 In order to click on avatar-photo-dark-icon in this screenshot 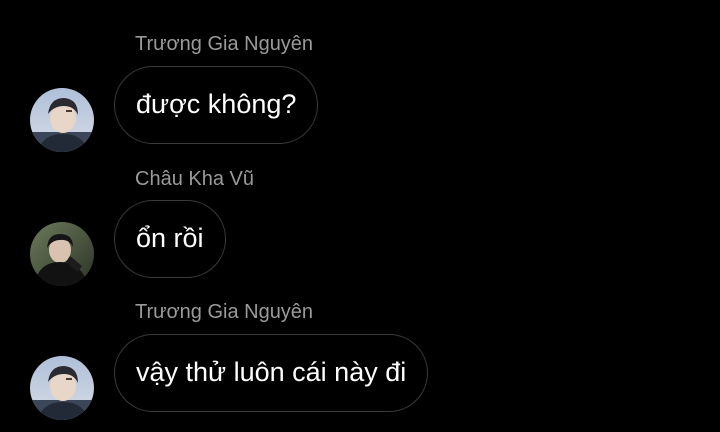, I will do `click(62, 254)`.